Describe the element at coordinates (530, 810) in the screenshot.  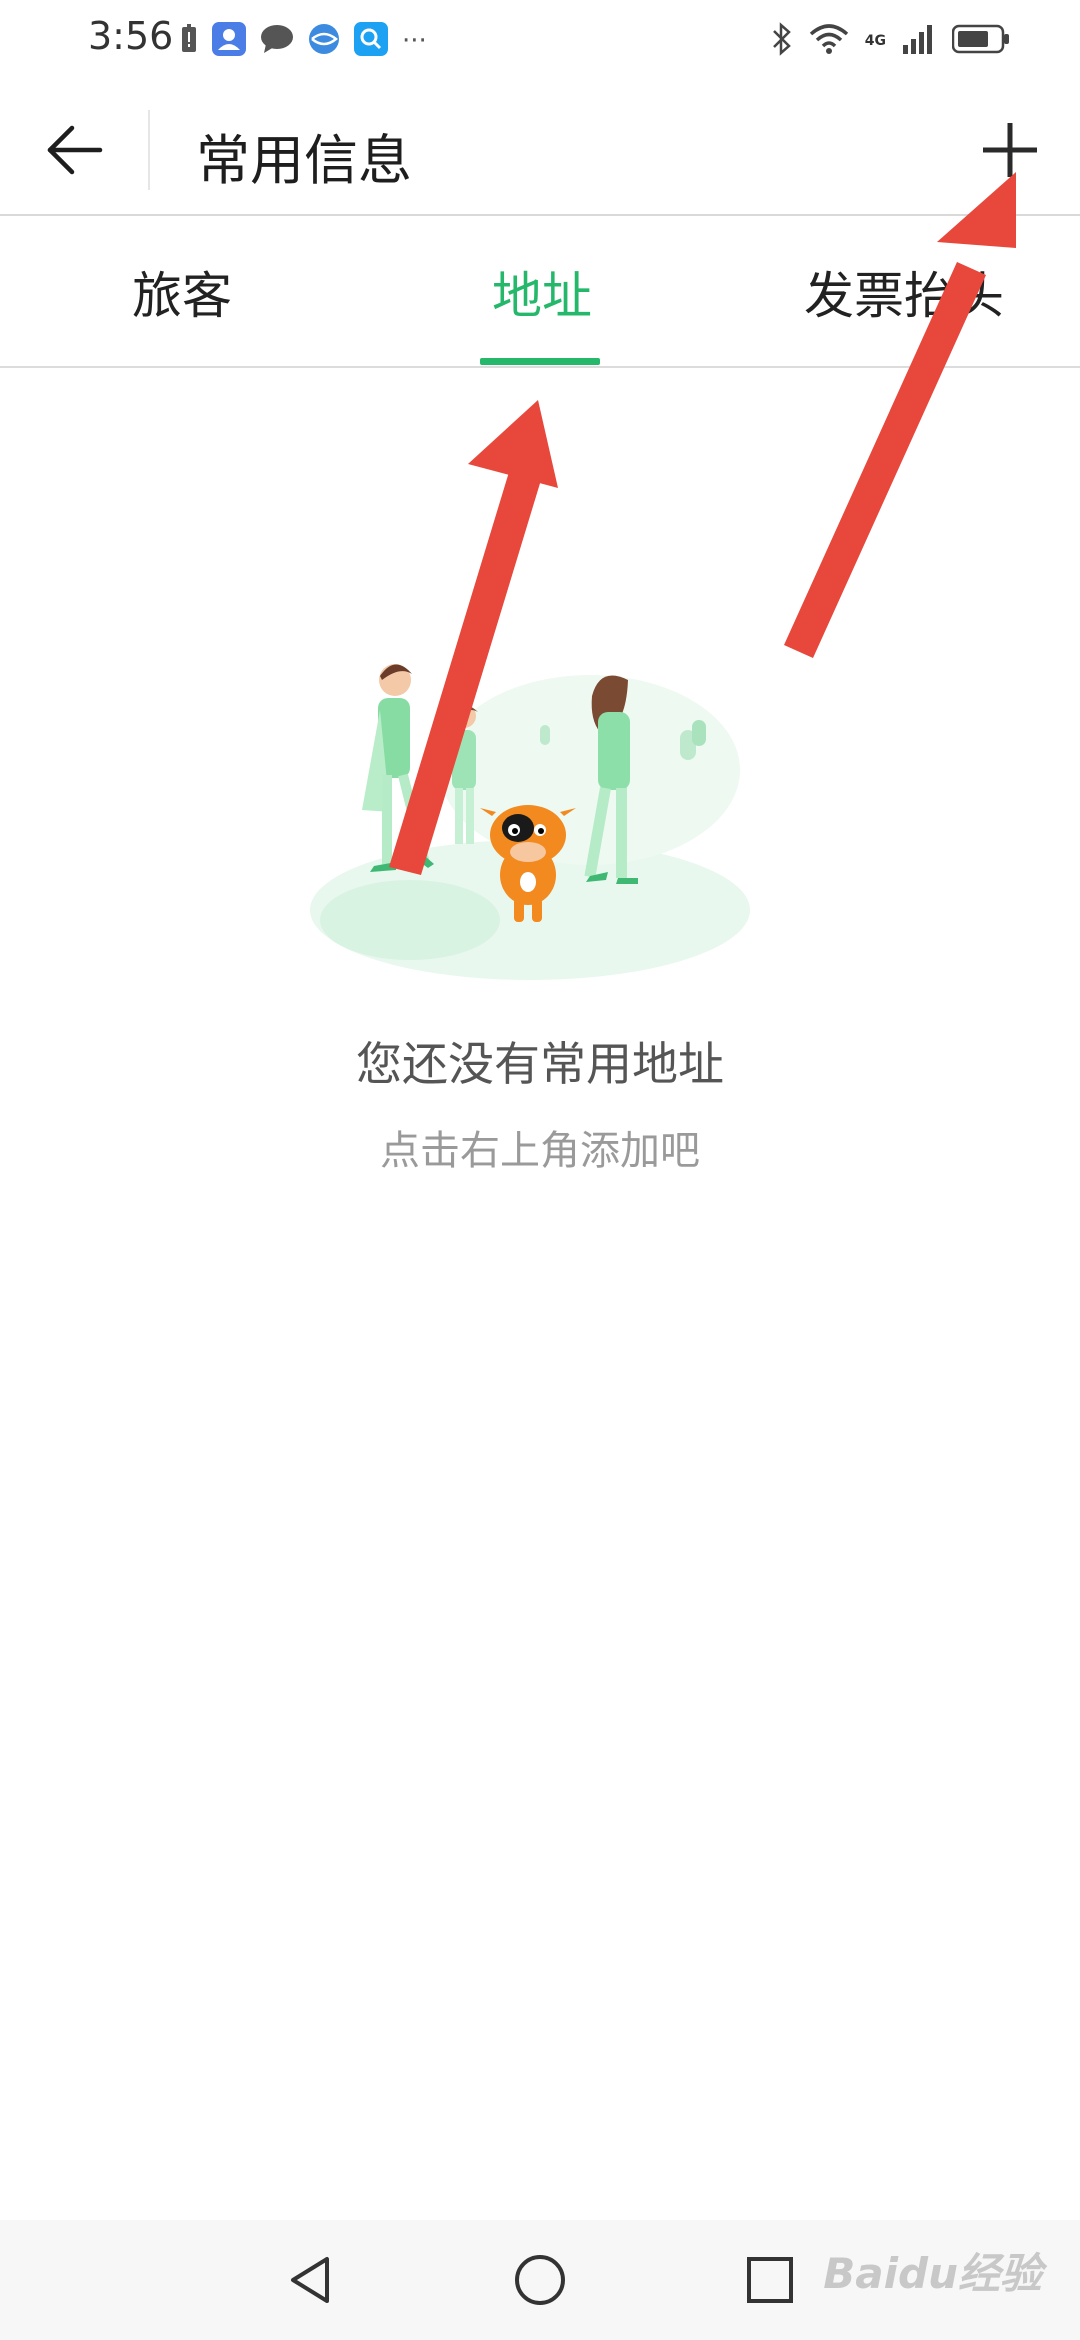
I see `empty-state-illustration` at that location.